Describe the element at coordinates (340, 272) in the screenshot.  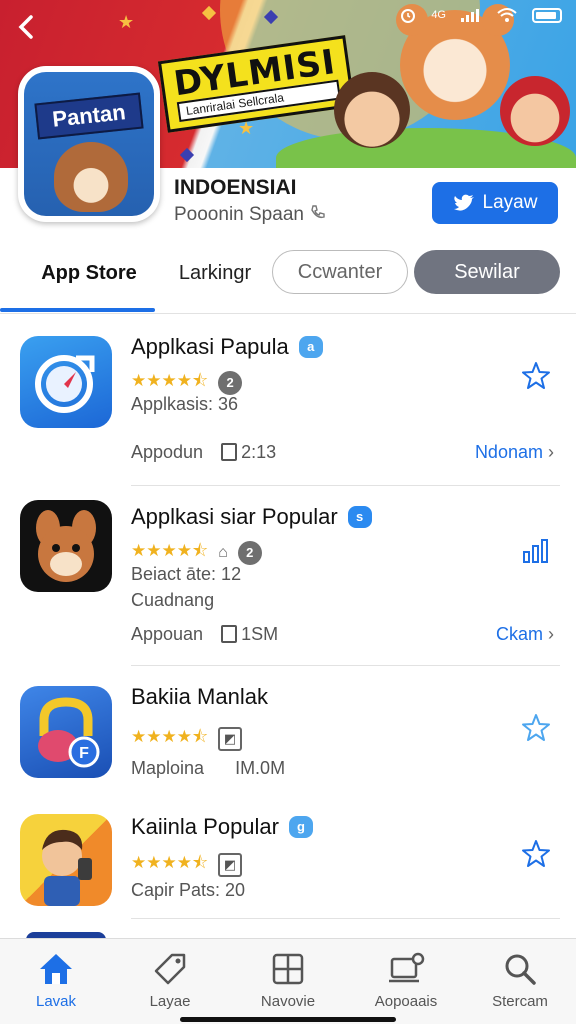
I see `tab-ccwanter: Ccwanter` at that location.